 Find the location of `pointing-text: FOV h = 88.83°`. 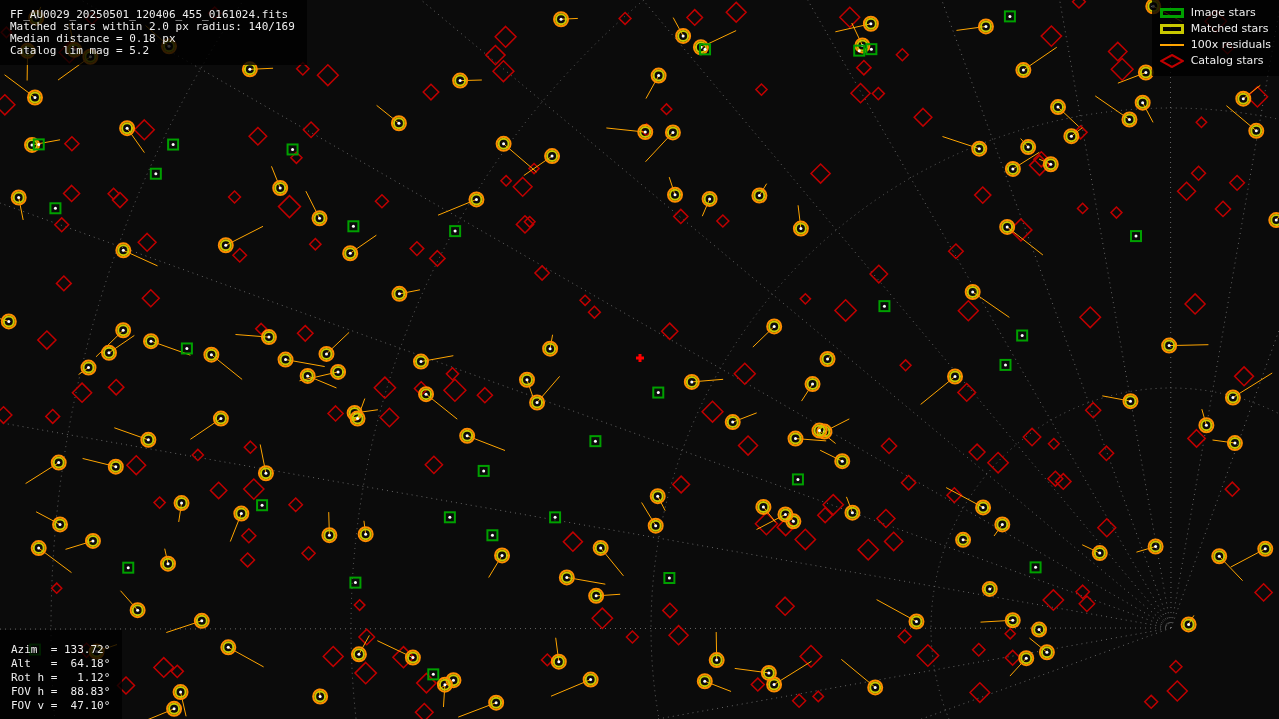

pointing-text: FOV h = 88.83° is located at coordinates (61, 692).